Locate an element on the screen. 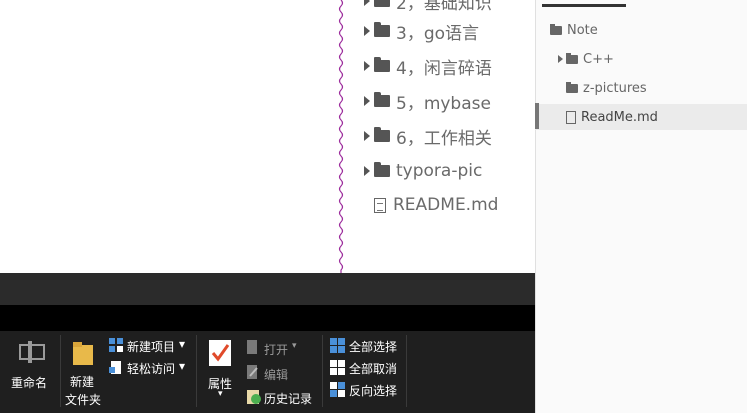 The image size is (747, 413). new-folder-icon is located at coordinates (83, 353).